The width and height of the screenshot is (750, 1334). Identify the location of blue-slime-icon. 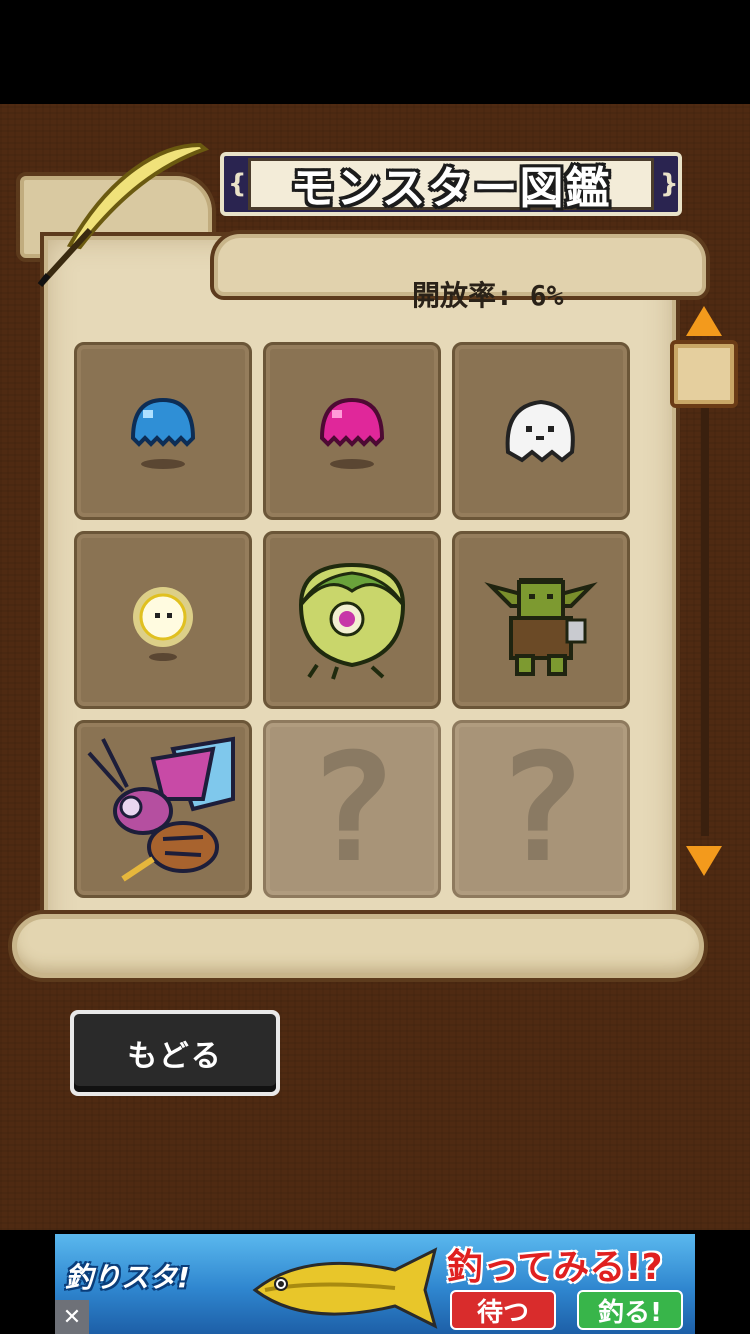
(163, 433).